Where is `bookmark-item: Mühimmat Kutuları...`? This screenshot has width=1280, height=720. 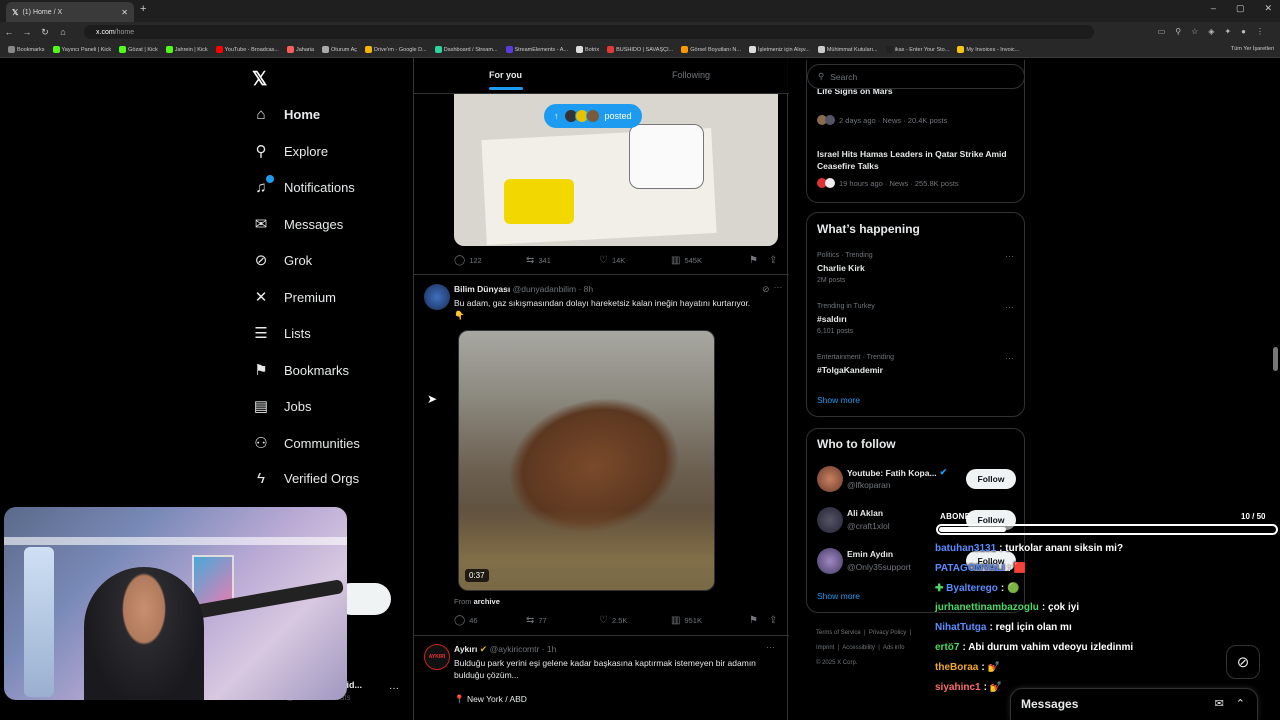
bookmark-item: Mühimmat Kutuları... is located at coordinates (848, 49).